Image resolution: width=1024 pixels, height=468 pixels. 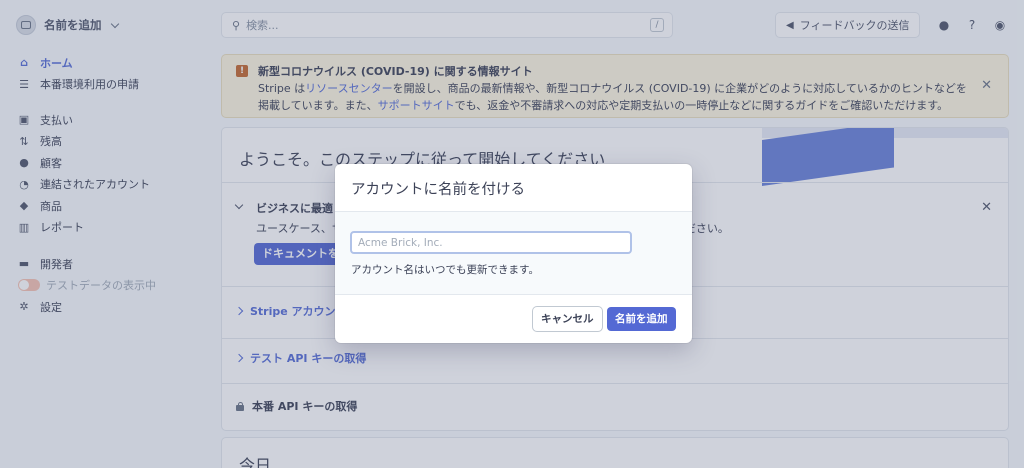 I want to click on dialog-title: アカウントに名前を付ける, so click(x=513, y=188).